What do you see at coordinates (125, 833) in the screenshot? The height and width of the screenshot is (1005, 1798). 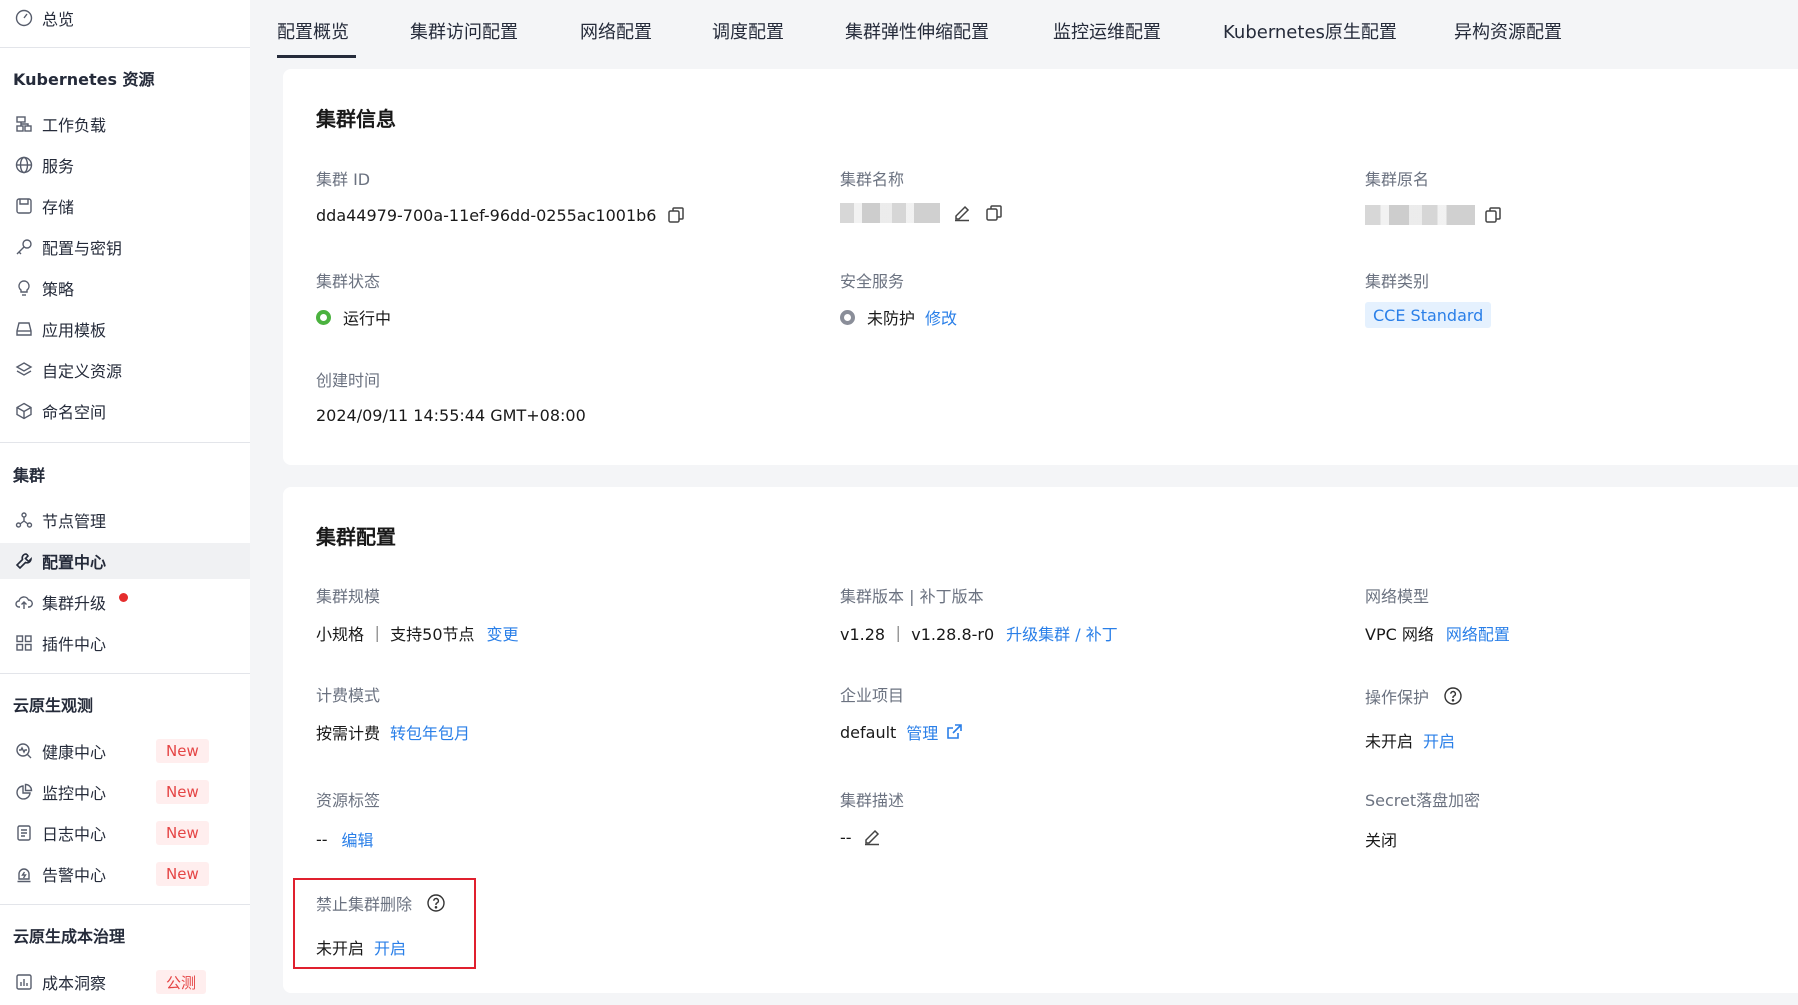 I see `sidebar-item-log-center: 日志中心 New` at bounding box center [125, 833].